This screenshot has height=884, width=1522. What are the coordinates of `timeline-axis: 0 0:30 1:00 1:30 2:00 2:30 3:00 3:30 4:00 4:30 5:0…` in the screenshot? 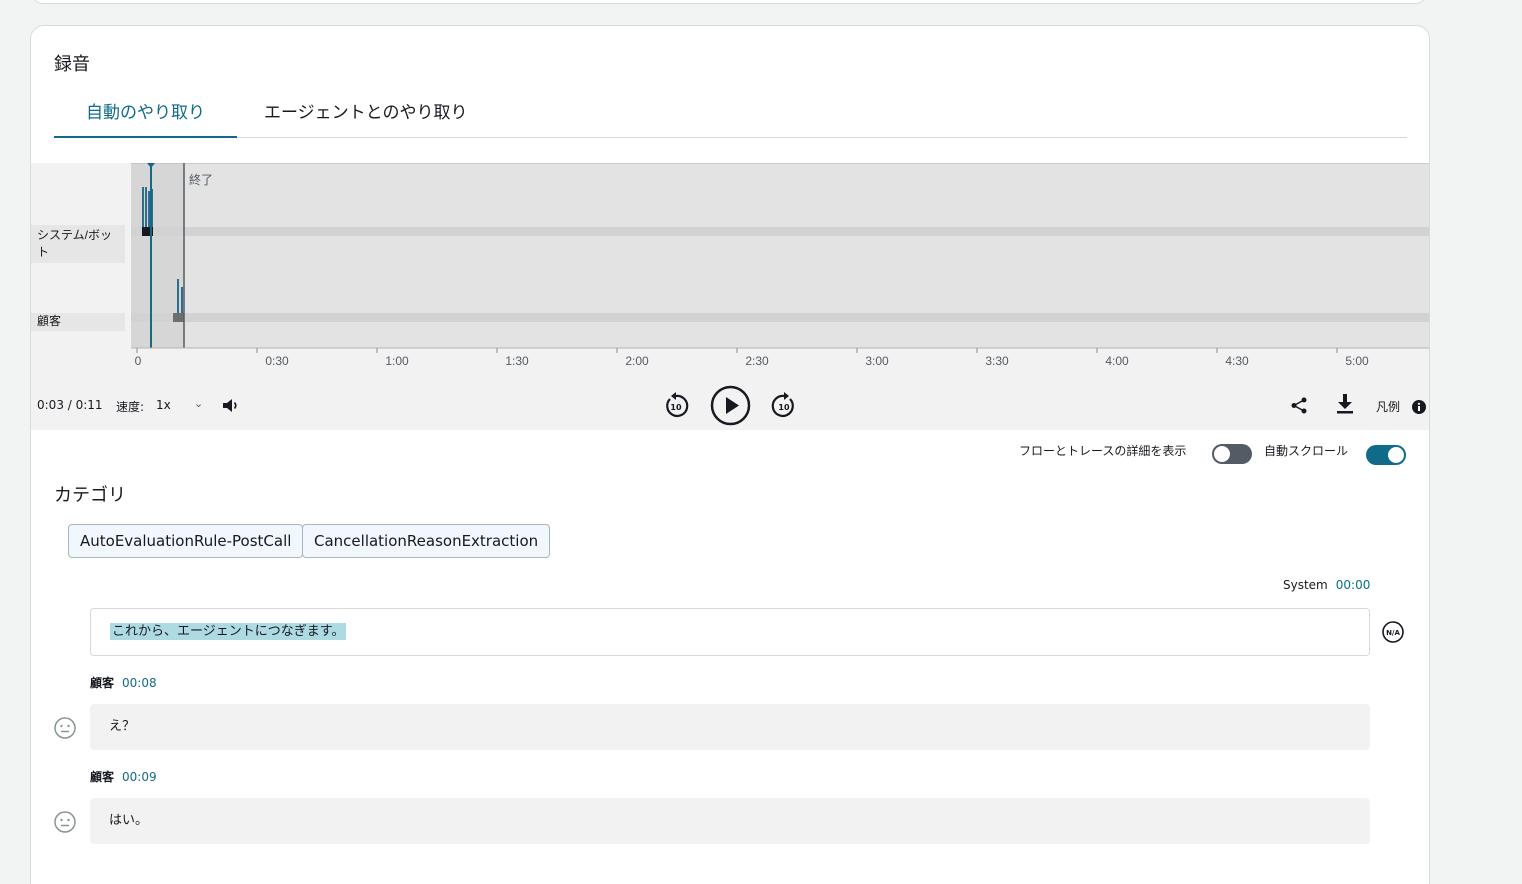 It's located at (752, 358).